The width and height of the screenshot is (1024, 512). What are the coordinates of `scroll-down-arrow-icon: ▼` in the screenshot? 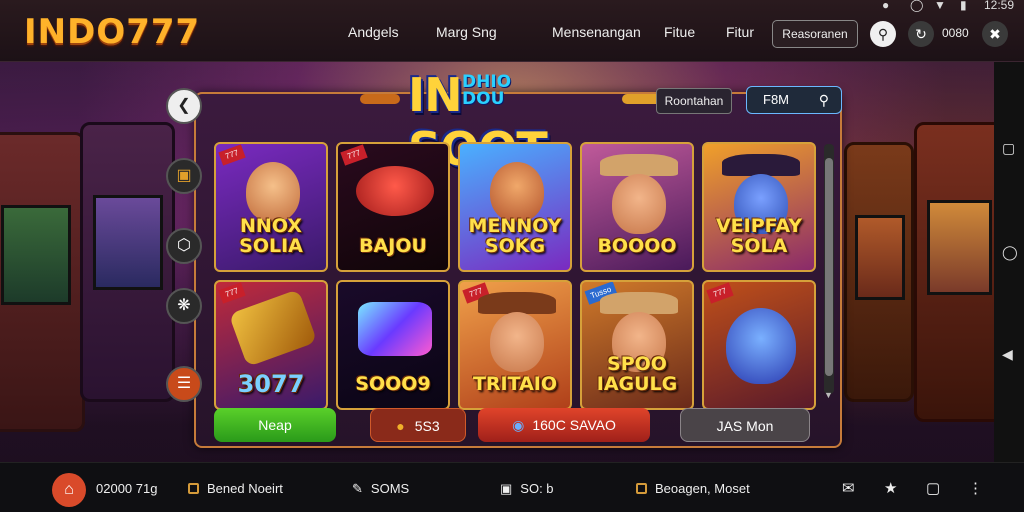 It's located at (828, 395).